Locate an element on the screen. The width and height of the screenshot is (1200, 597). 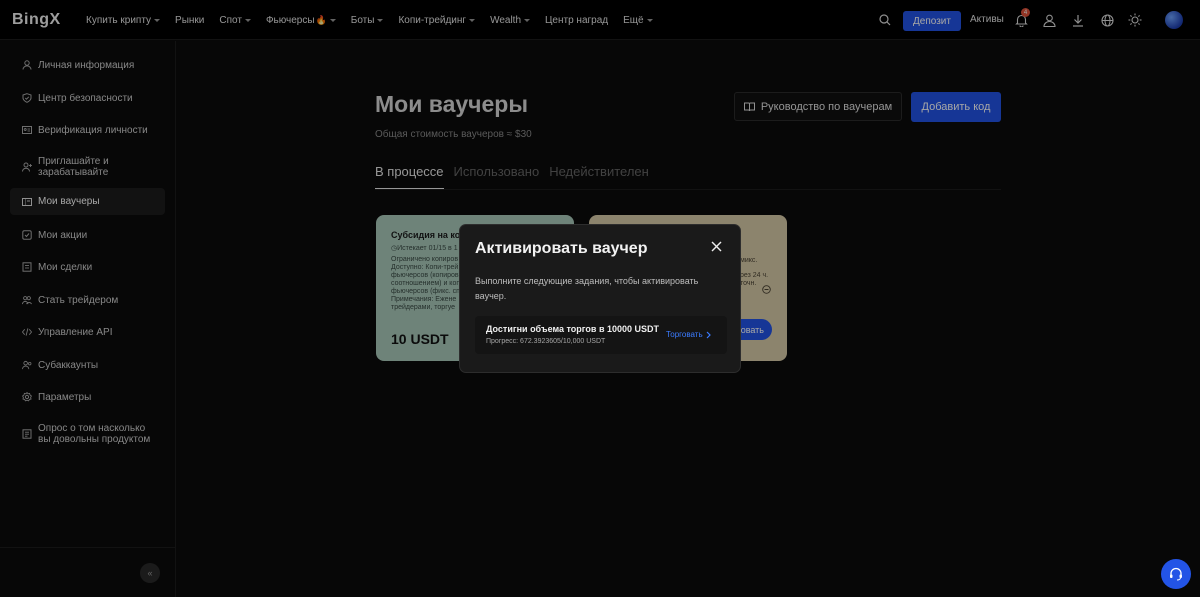
task-progress: Прогресс: 672.3923605/10,000 USDT is located at coordinates (546, 341).